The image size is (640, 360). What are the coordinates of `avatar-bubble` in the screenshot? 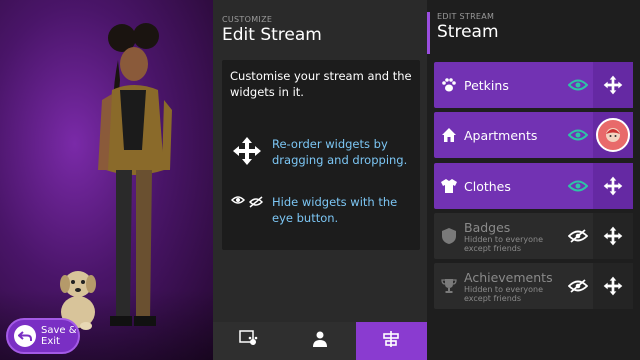 It's located at (613, 135).